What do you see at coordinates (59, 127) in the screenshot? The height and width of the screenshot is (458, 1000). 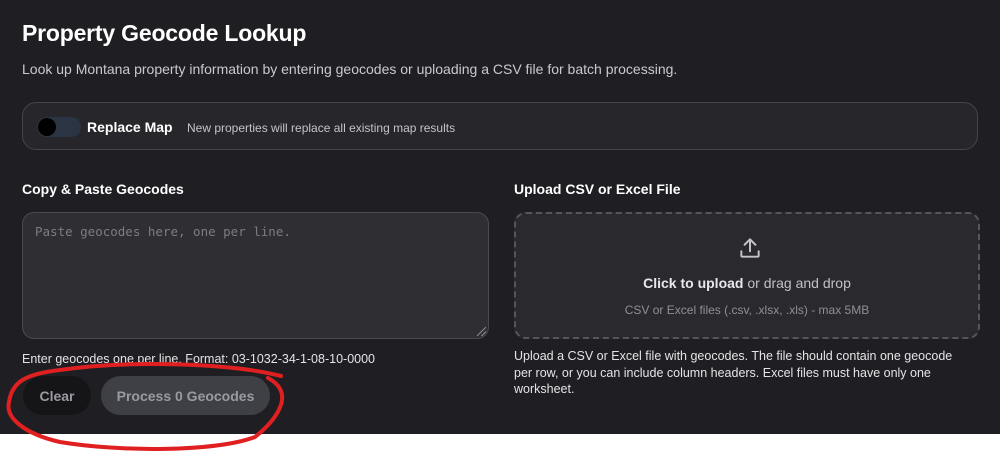 I see `replace-map-toggle` at bounding box center [59, 127].